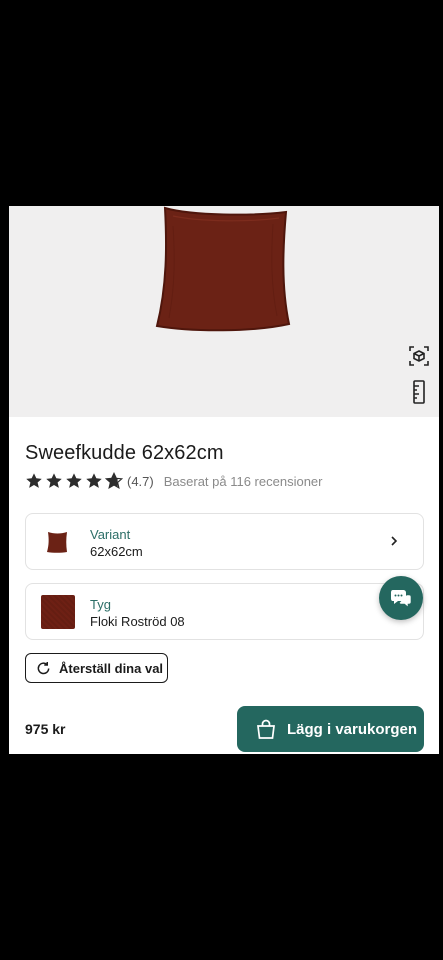  I want to click on star-rating, so click(74, 481).